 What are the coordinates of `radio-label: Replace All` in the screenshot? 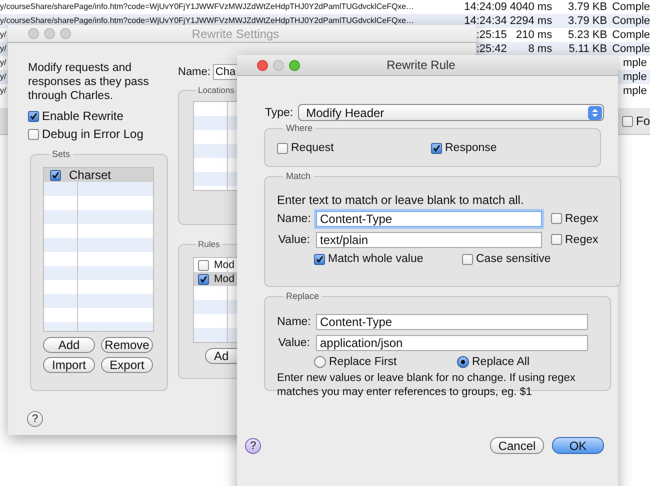 It's located at (501, 362).